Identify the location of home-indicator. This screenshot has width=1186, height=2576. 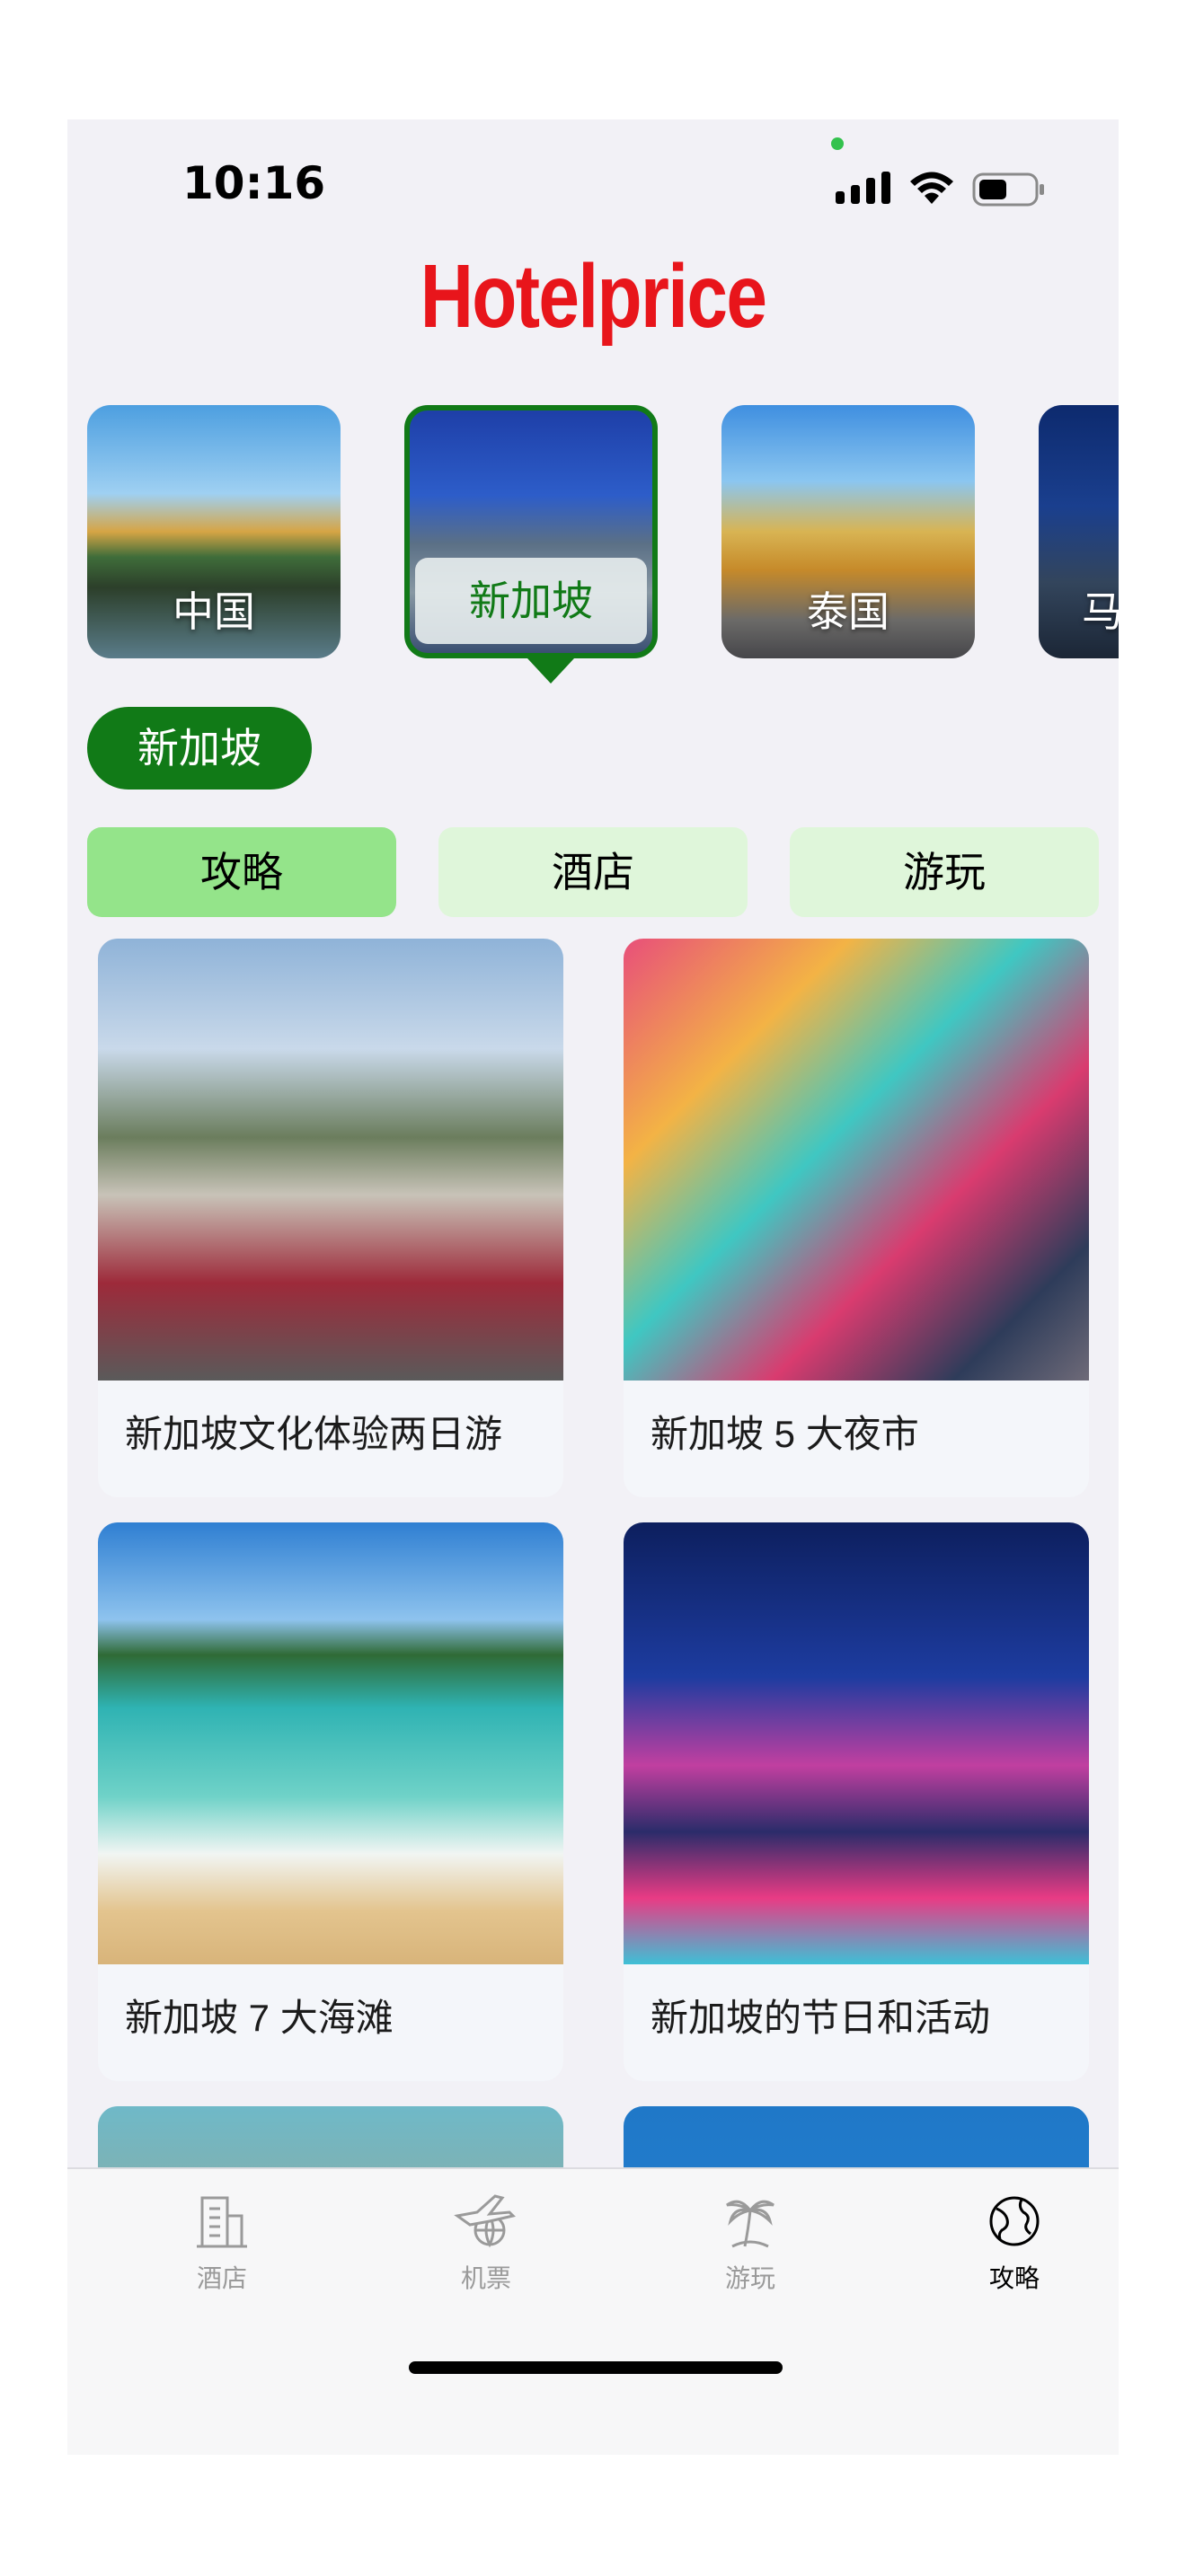
(596, 2367).